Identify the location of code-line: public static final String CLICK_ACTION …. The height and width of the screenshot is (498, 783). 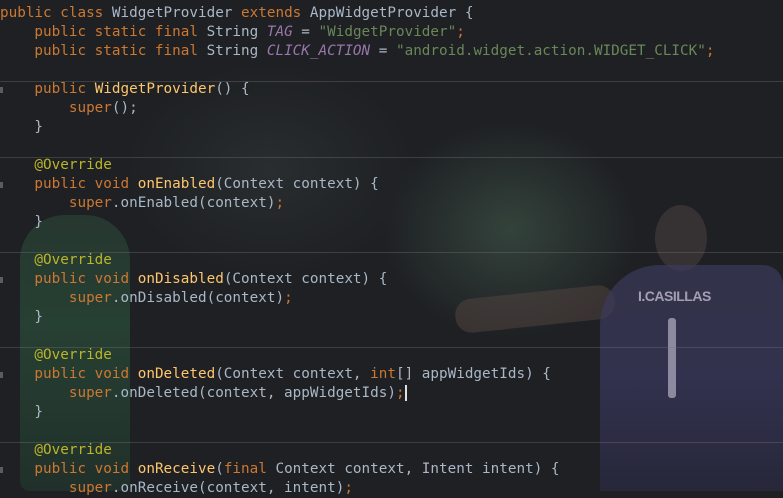
(391, 51).